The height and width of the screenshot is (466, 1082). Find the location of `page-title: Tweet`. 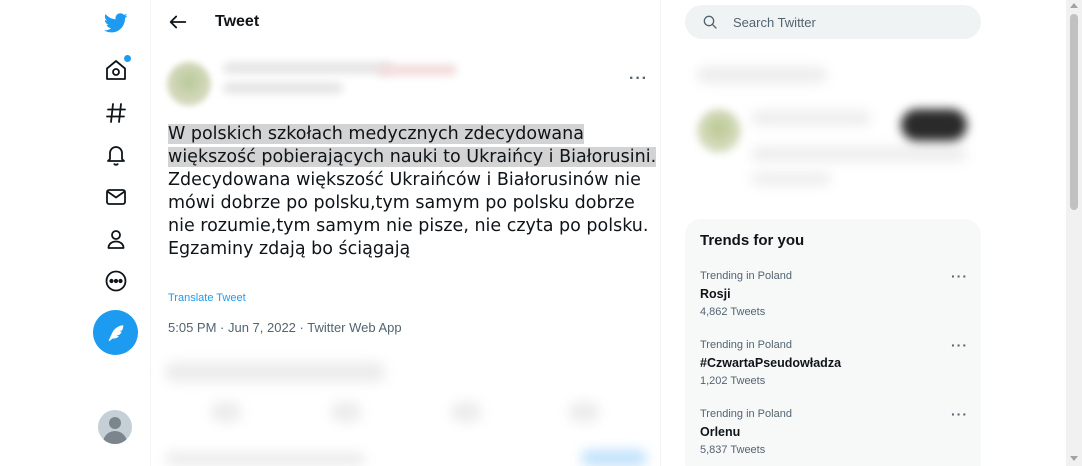

page-title: Tweet is located at coordinates (237, 21).